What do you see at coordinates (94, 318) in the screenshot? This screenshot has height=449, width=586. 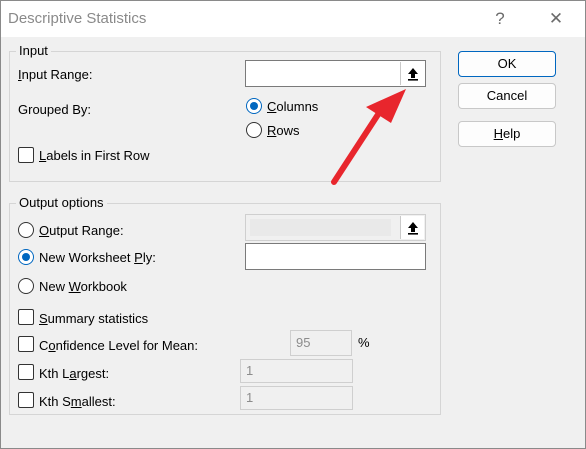 I see `summary-statistics-label: Summary statistics` at bounding box center [94, 318].